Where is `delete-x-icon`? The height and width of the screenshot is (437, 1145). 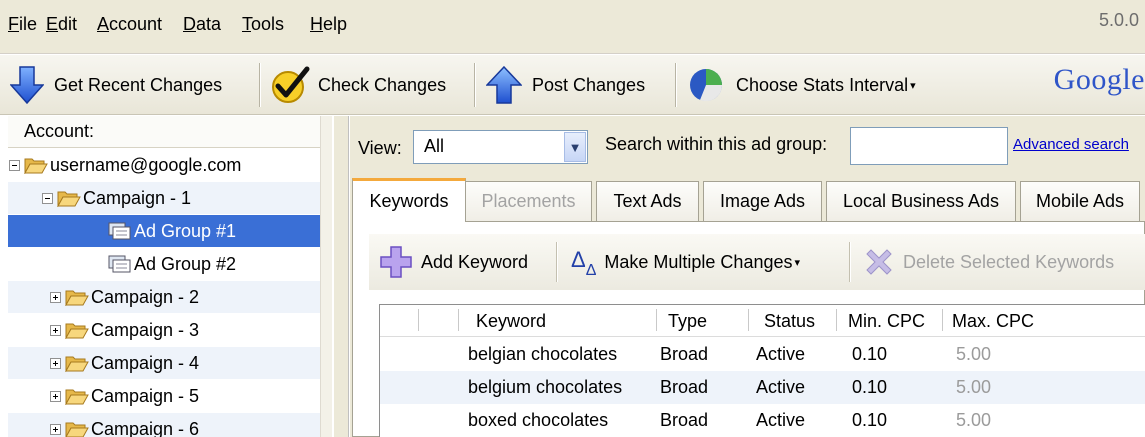 delete-x-icon is located at coordinates (879, 262).